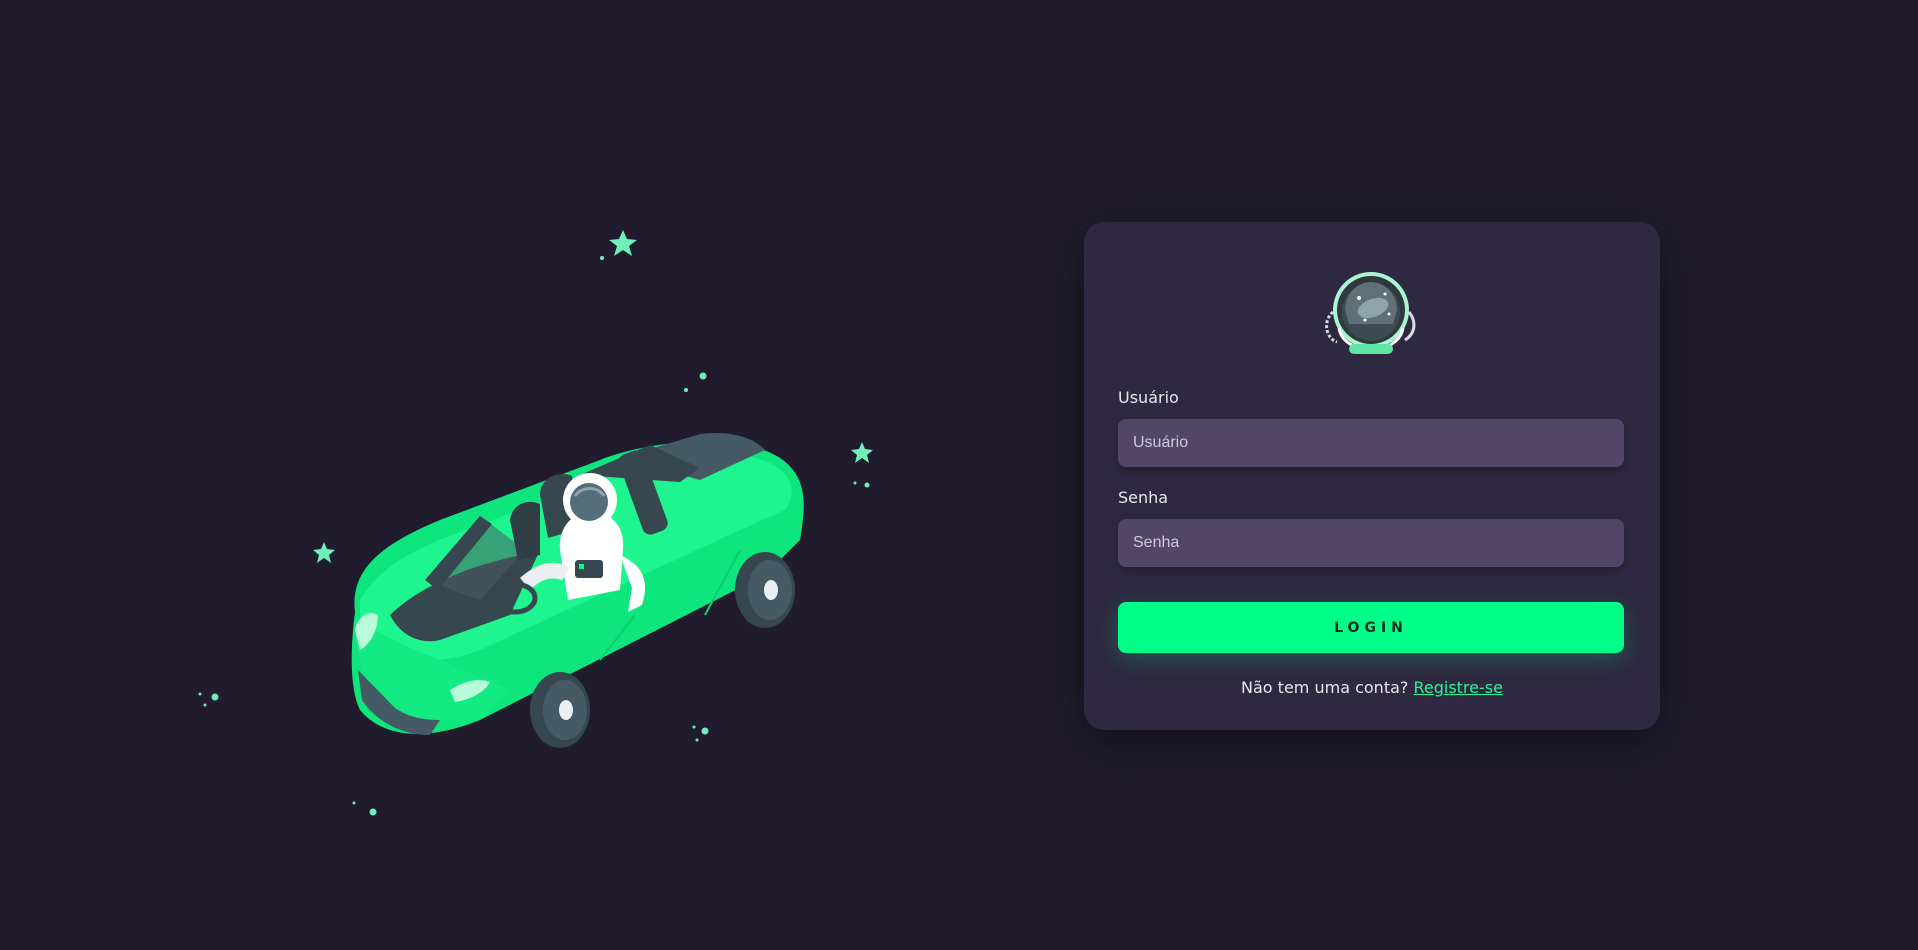  What do you see at coordinates (1371, 312) in the screenshot?
I see `astronaut-helmet-icon` at bounding box center [1371, 312].